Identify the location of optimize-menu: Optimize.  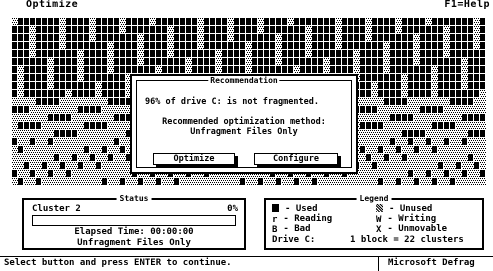
(52, 5).